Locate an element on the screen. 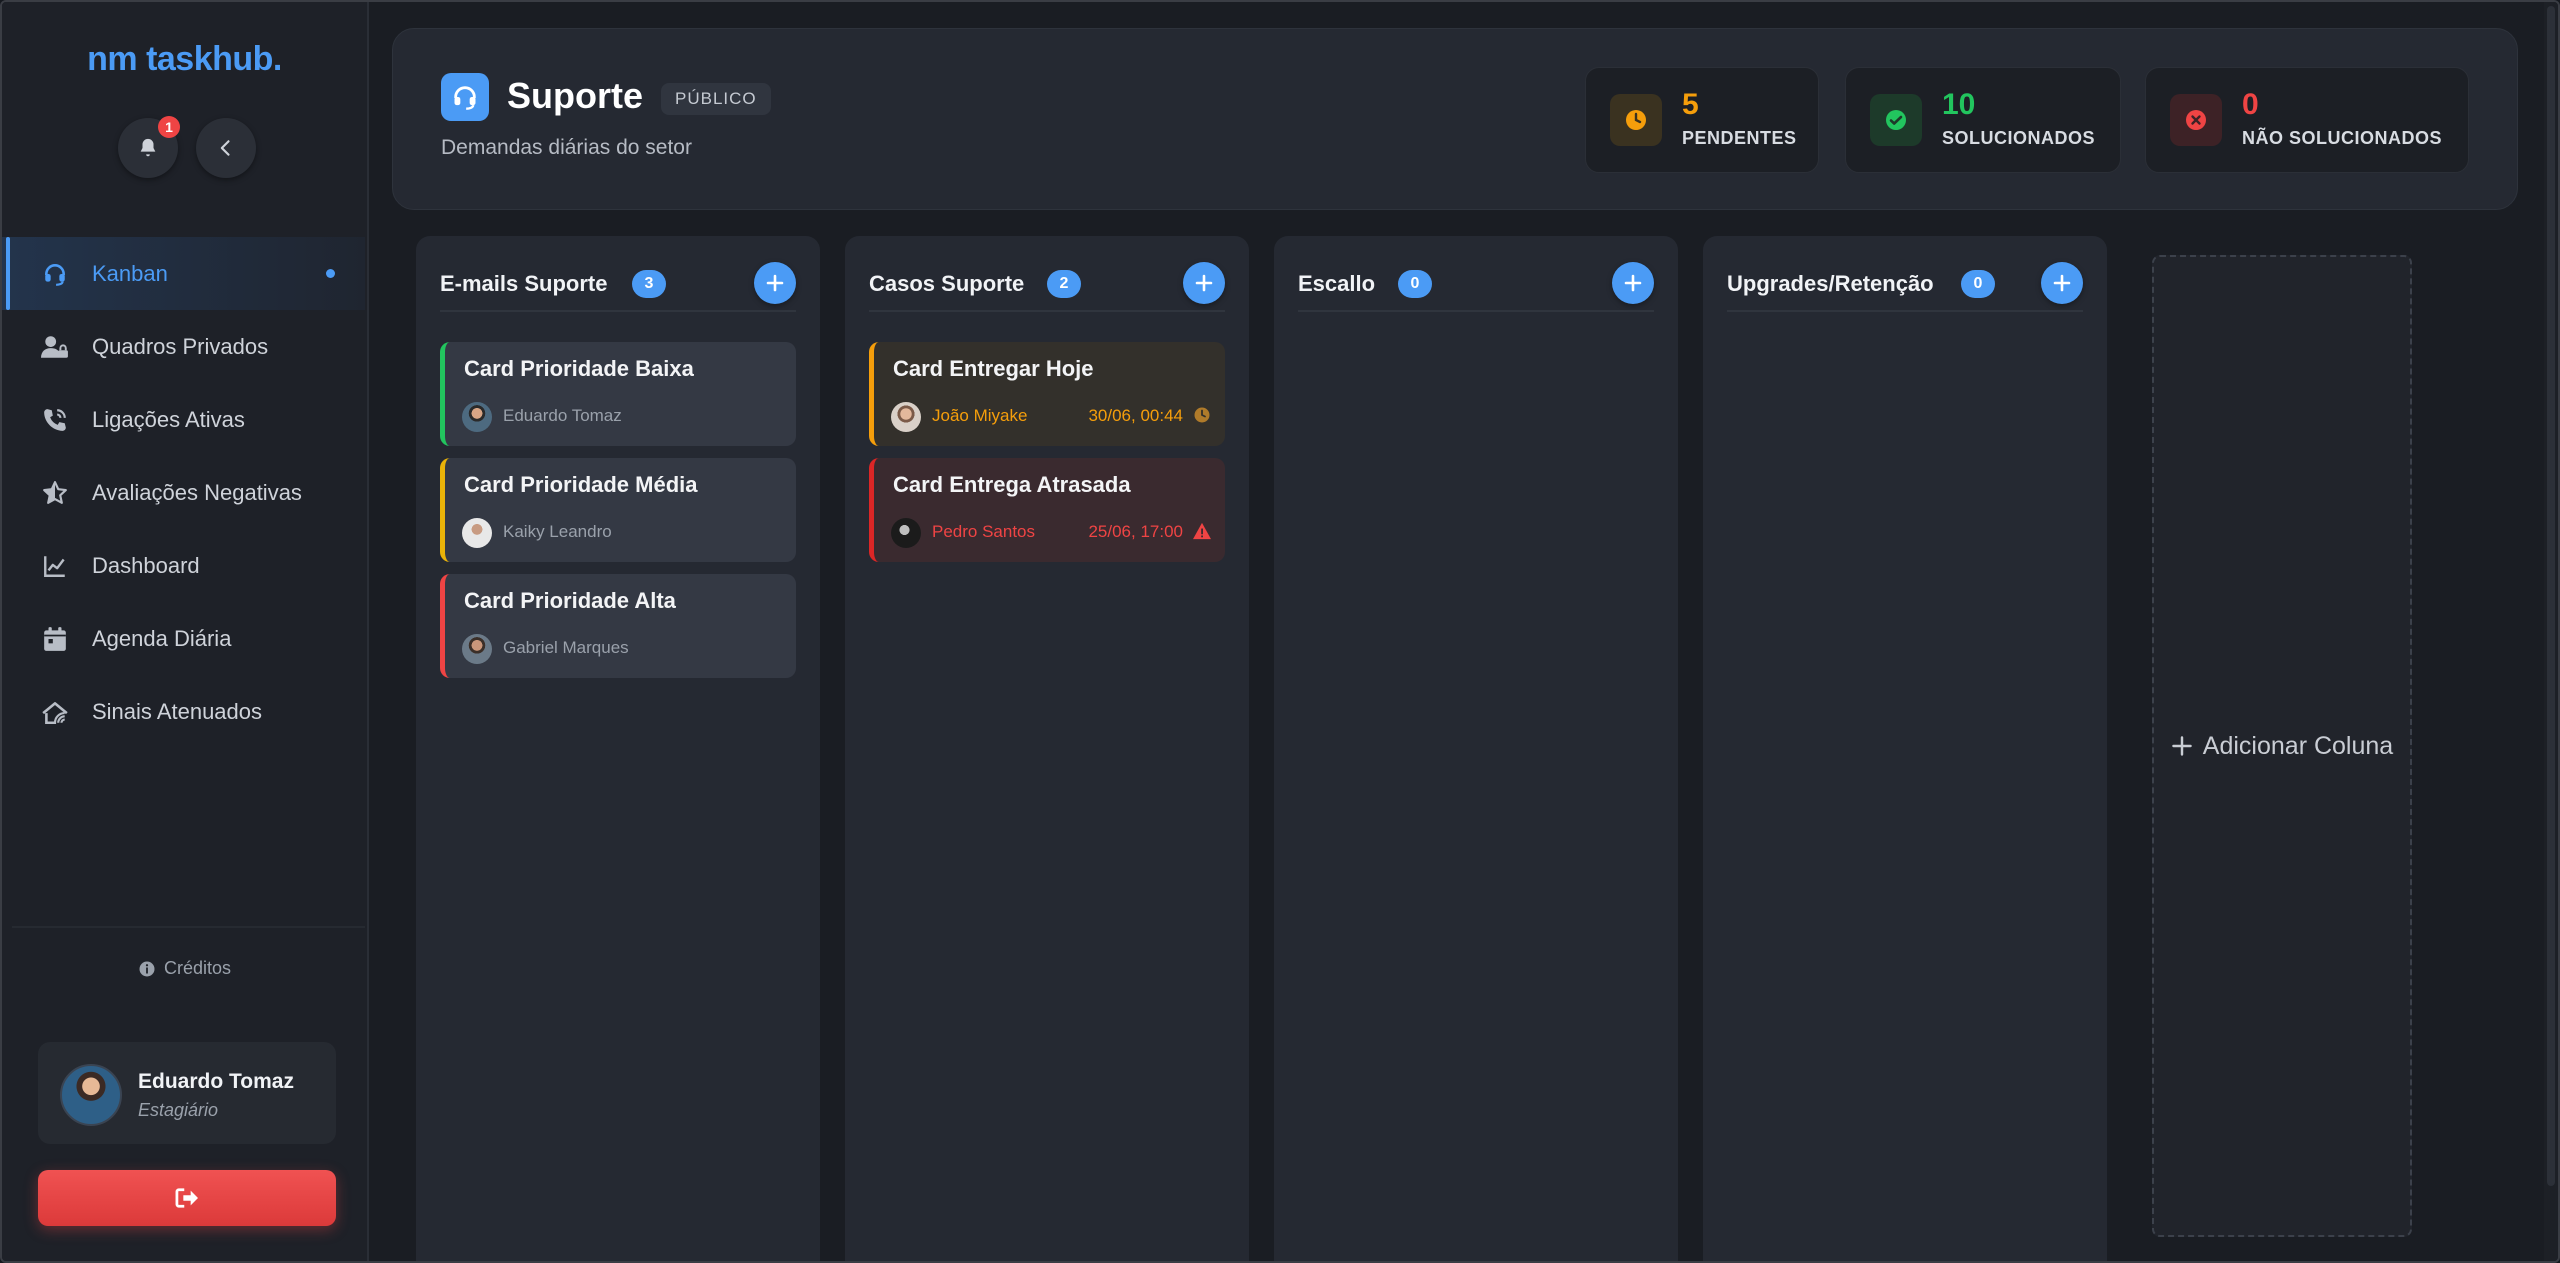 This screenshot has height=1263, width=2560. info-icon is located at coordinates (147, 968).